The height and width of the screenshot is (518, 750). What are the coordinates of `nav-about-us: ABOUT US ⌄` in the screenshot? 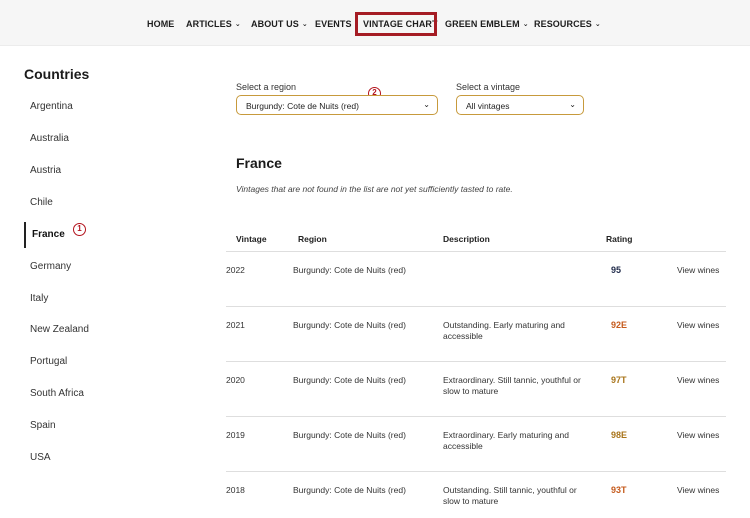 It's located at (279, 24).